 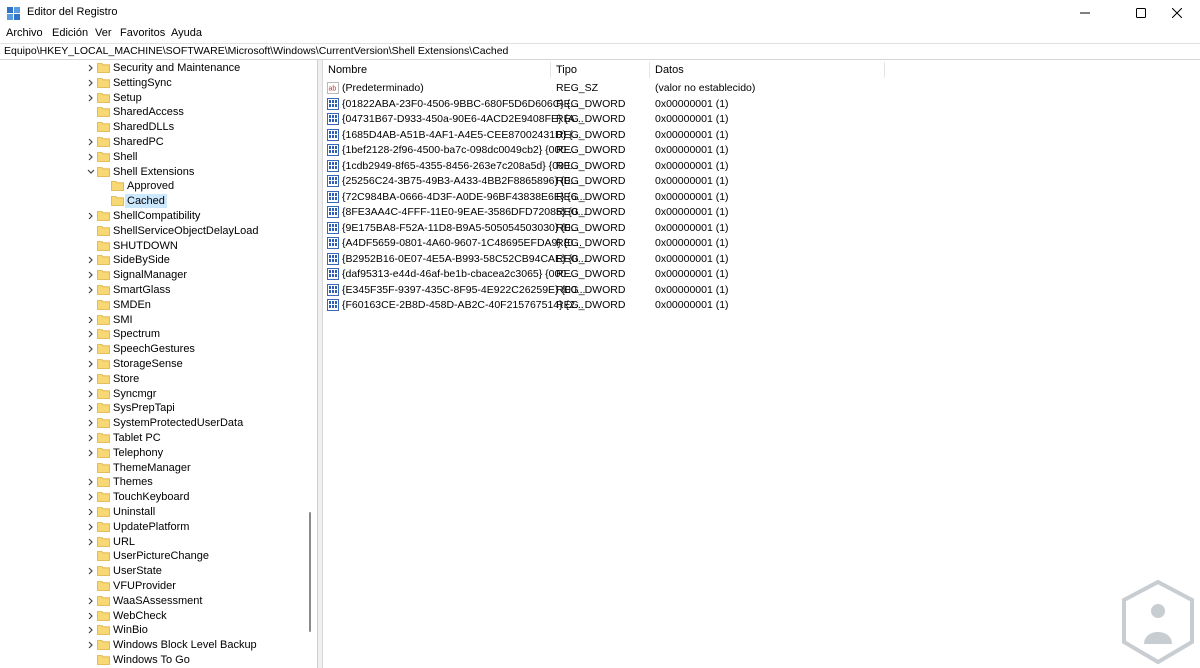 I want to click on tree-item: Approved, so click(x=152, y=186).